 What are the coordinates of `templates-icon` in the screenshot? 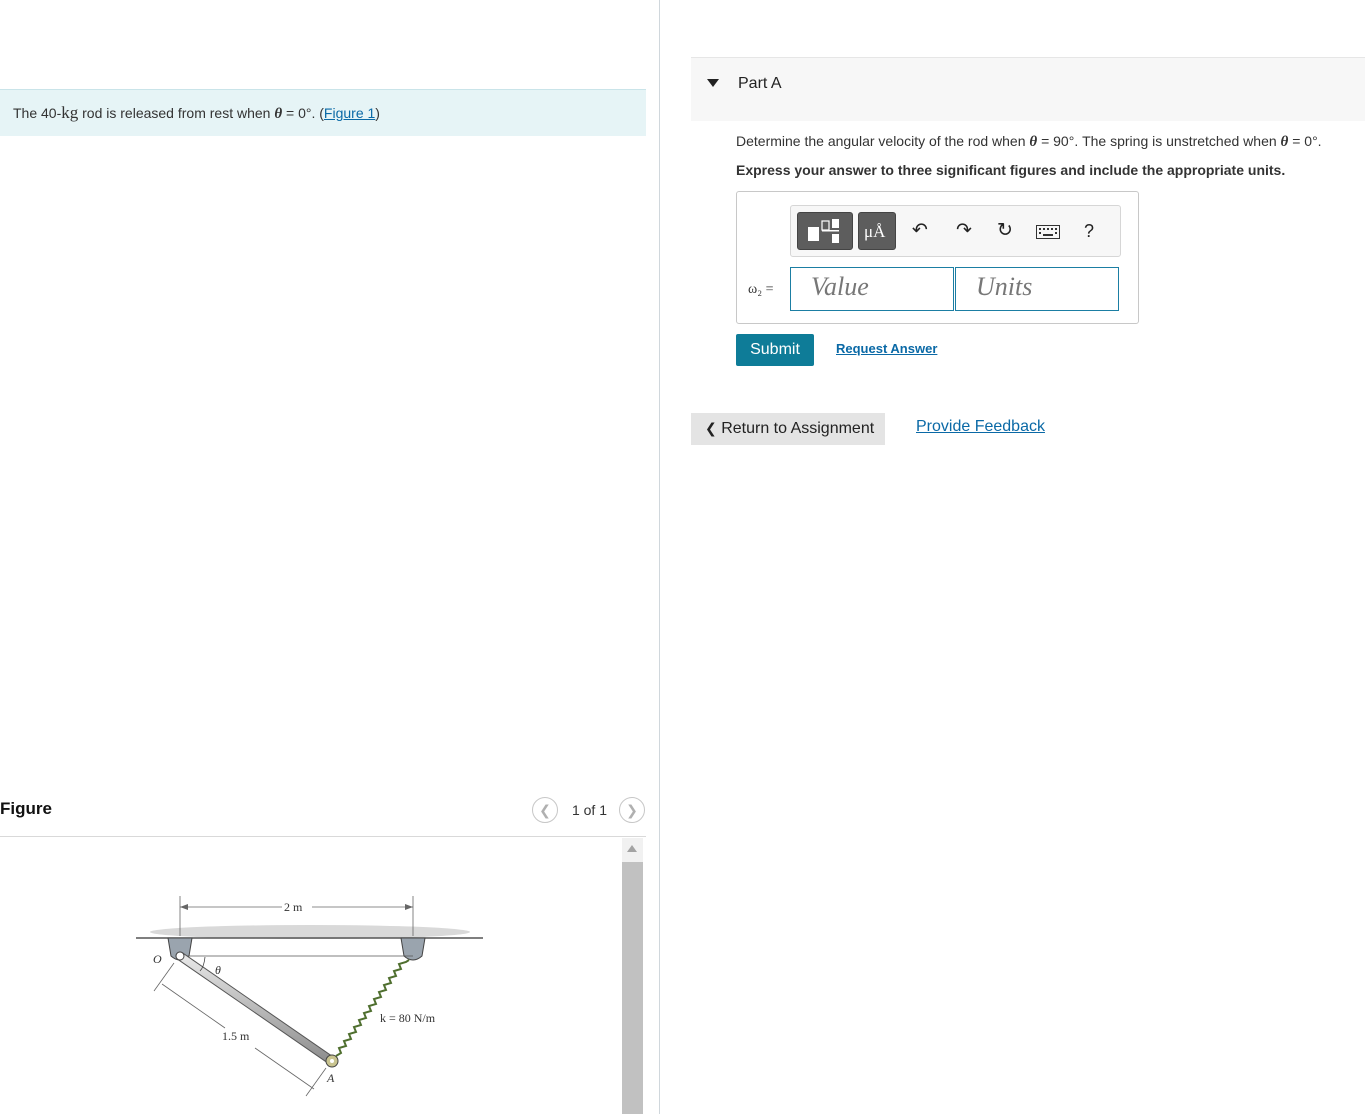 It's located at (825, 231).